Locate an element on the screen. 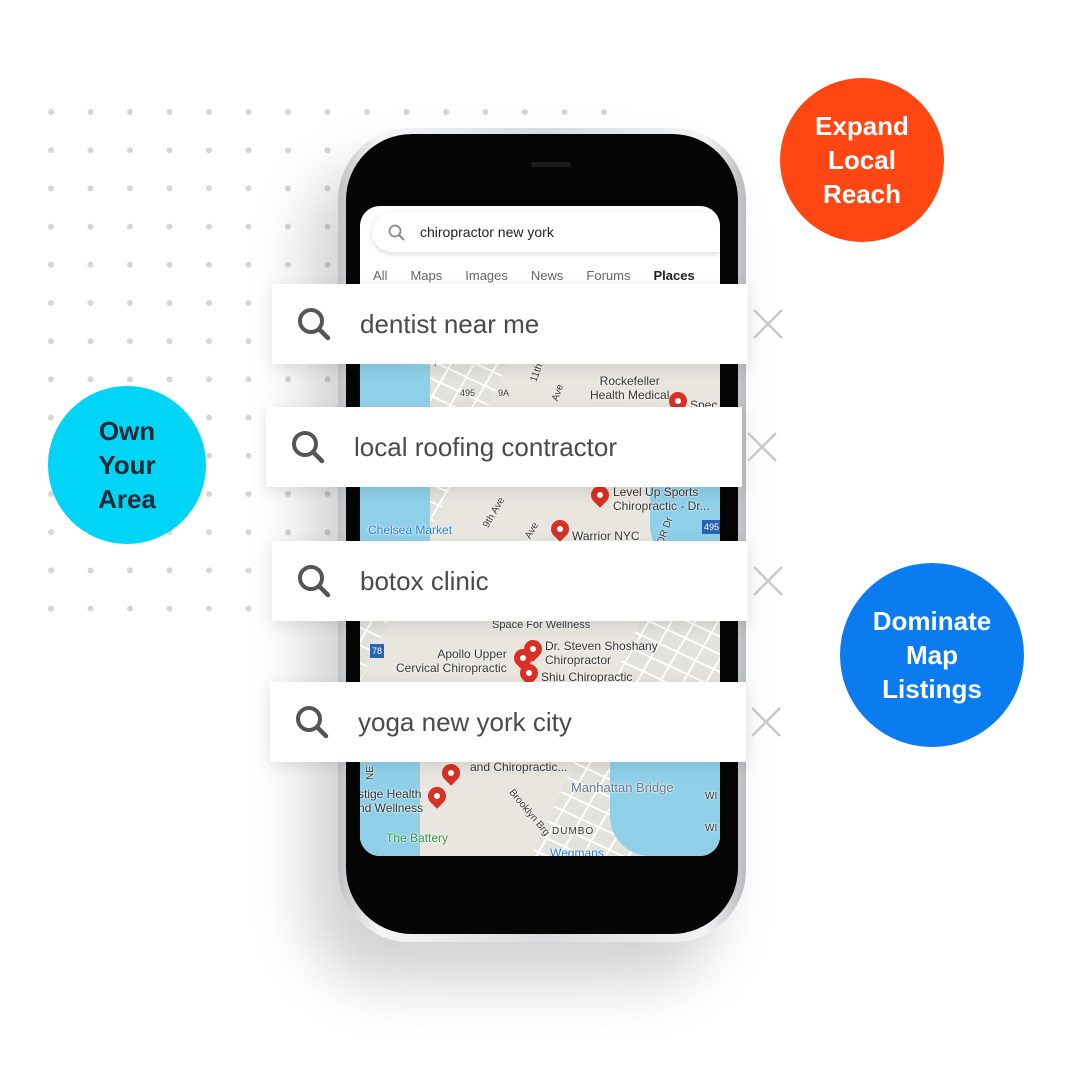  map-label: DUMBO is located at coordinates (573, 831).